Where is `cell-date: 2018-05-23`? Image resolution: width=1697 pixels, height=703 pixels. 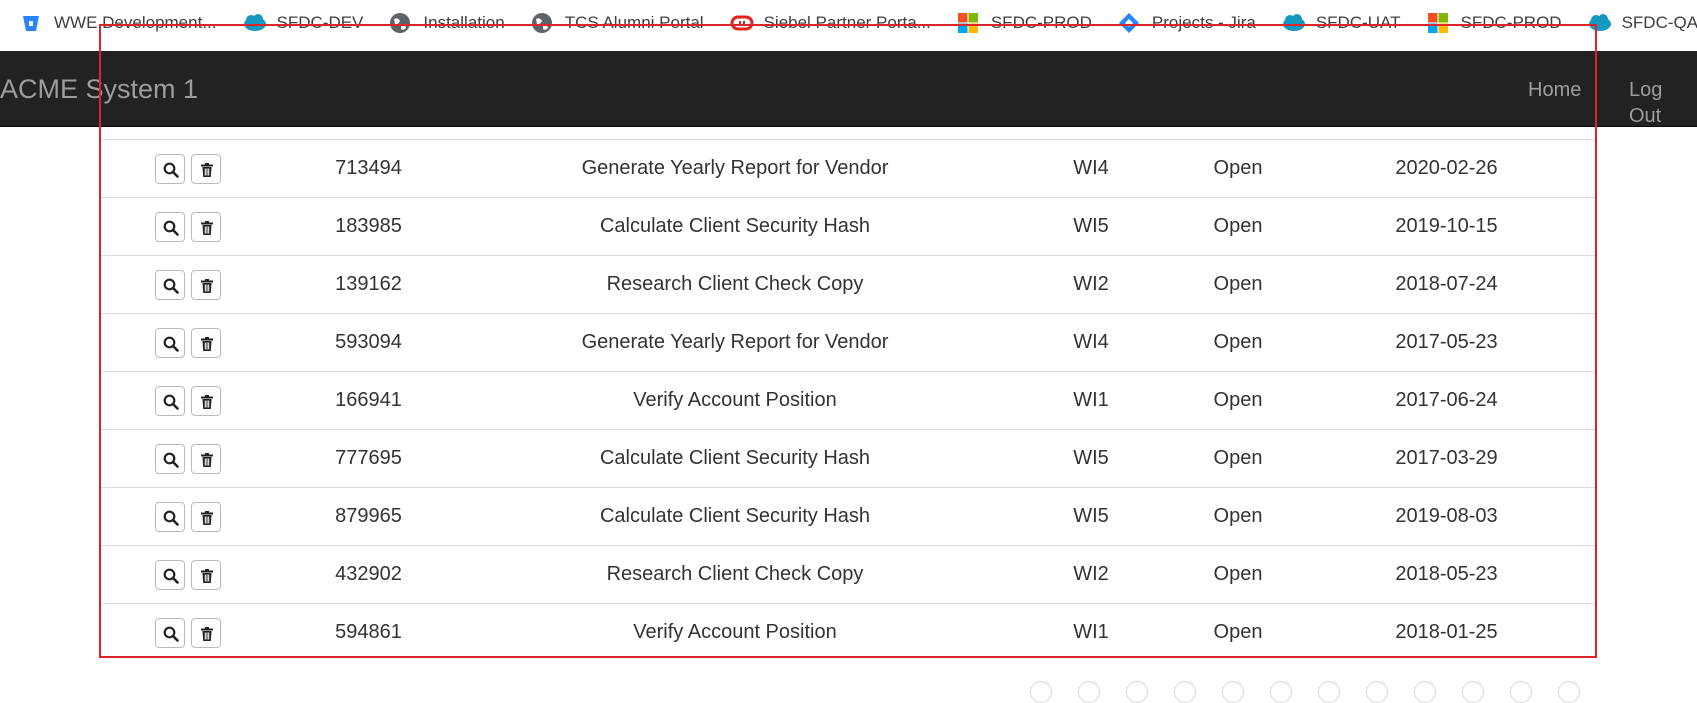 cell-date: 2018-05-23 is located at coordinates (1446, 574).